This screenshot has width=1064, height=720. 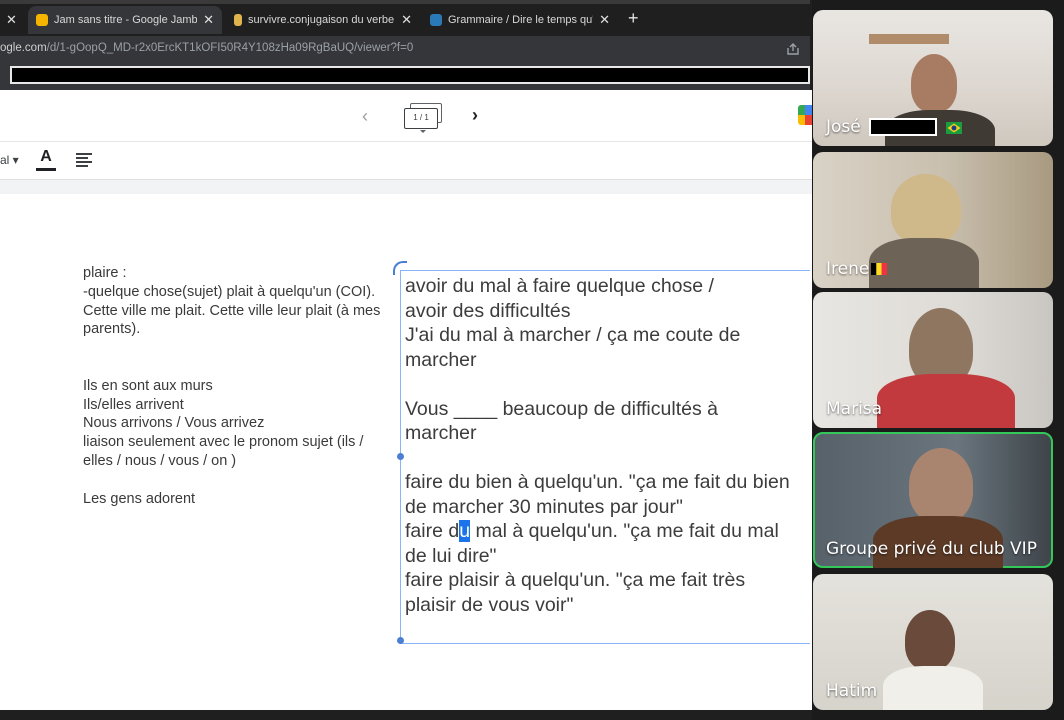 What do you see at coordinates (451, 555) in the screenshot?
I see `textbox-line: de lui dire"` at bounding box center [451, 555].